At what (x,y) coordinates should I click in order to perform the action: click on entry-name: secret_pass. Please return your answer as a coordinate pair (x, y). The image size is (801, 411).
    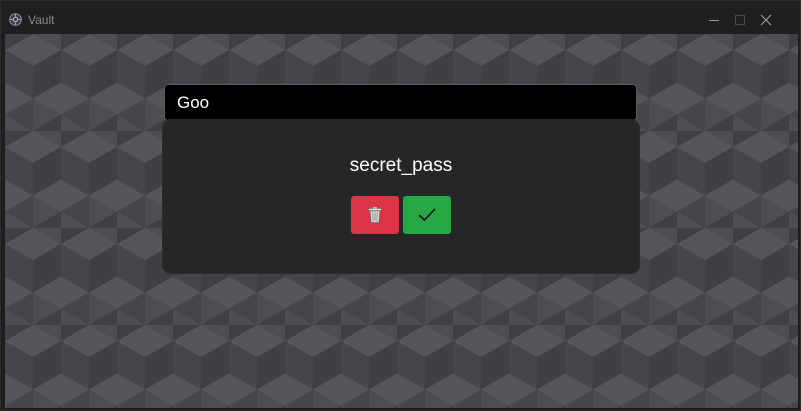
    Looking at the image, I should click on (401, 165).